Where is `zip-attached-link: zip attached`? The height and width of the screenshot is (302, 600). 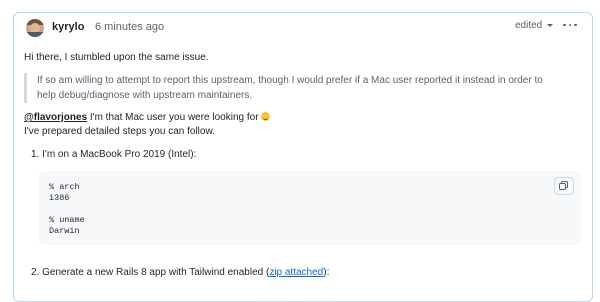 zip-attached-link: zip attached is located at coordinates (296, 272).